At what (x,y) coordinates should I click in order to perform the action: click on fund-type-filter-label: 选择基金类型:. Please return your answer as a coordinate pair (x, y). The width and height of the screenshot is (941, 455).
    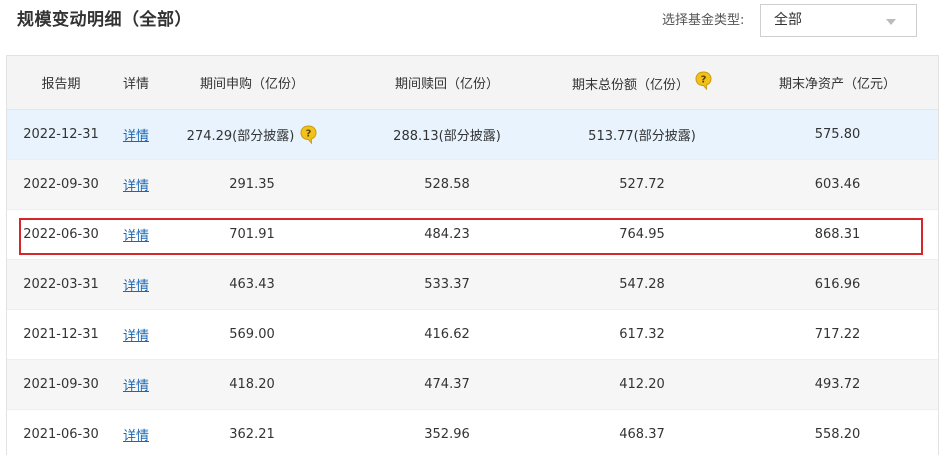
    Looking at the image, I should click on (703, 20).